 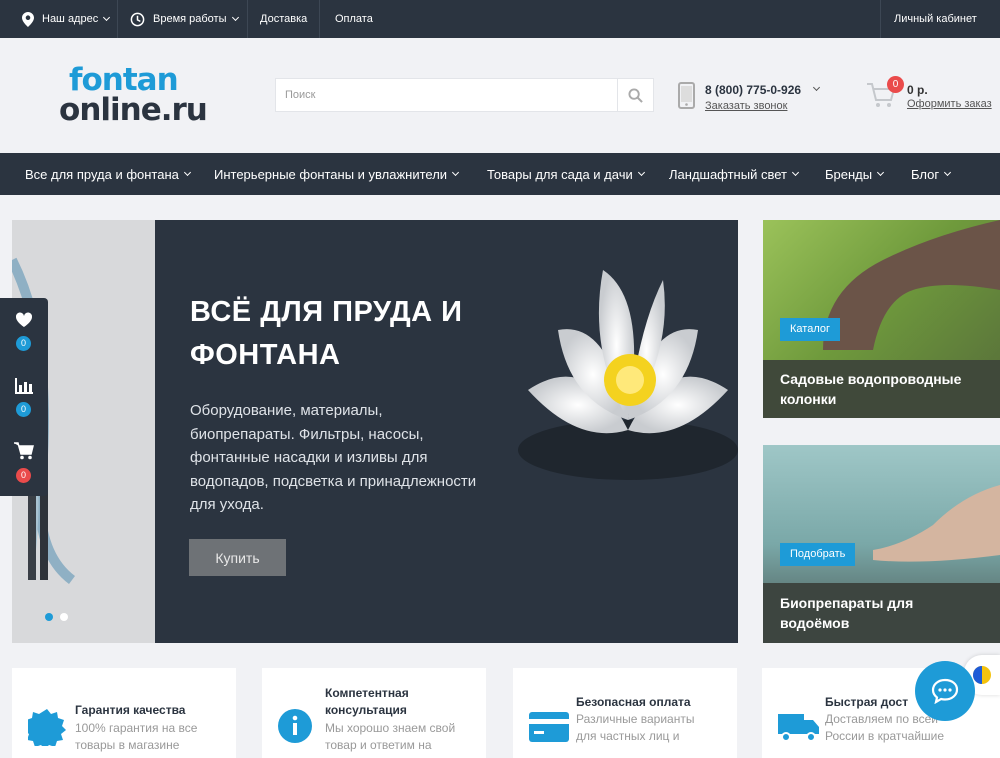 What do you see at coordinates (881, 319) in the screenshot?
I see `promo-banner-1: Каталог Садовые водопроводные колонки` at bounding box center [881, 319].